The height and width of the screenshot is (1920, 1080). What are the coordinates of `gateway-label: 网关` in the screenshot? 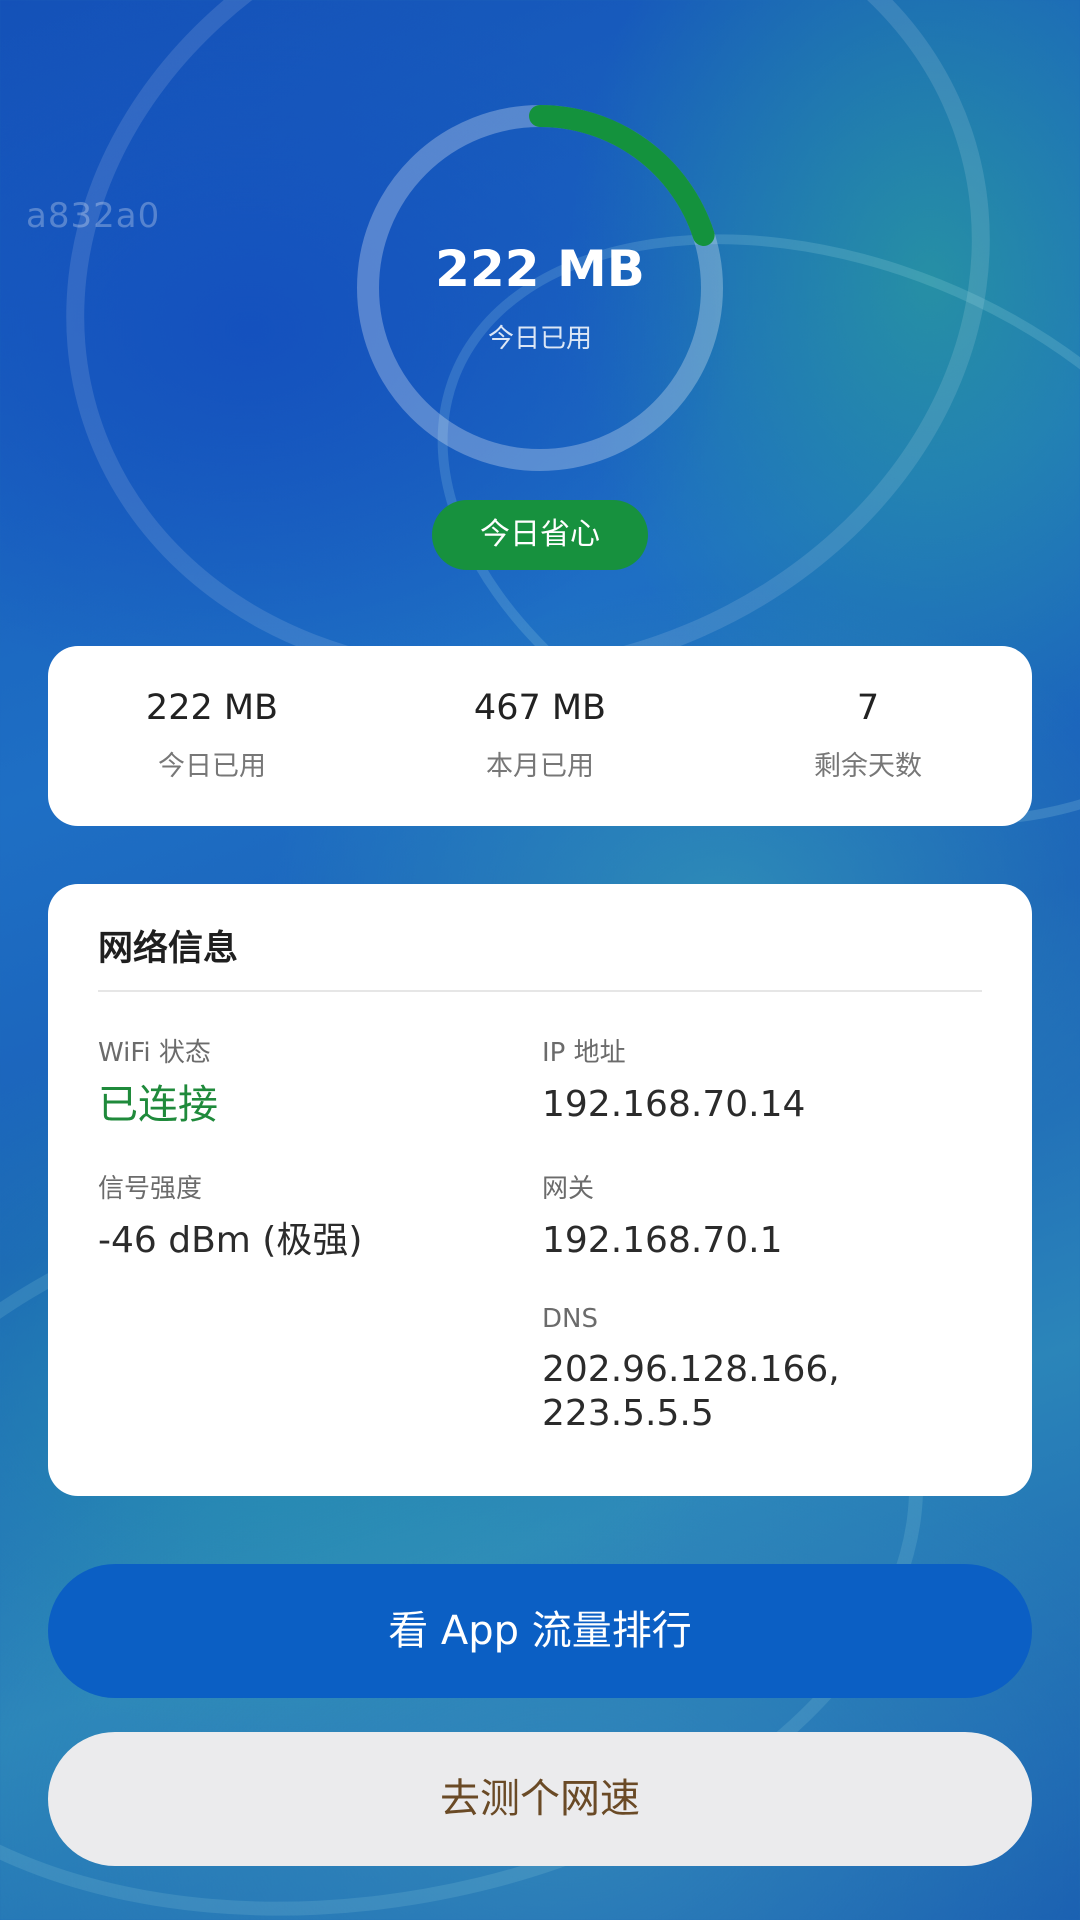 It's located at (568, 1189).